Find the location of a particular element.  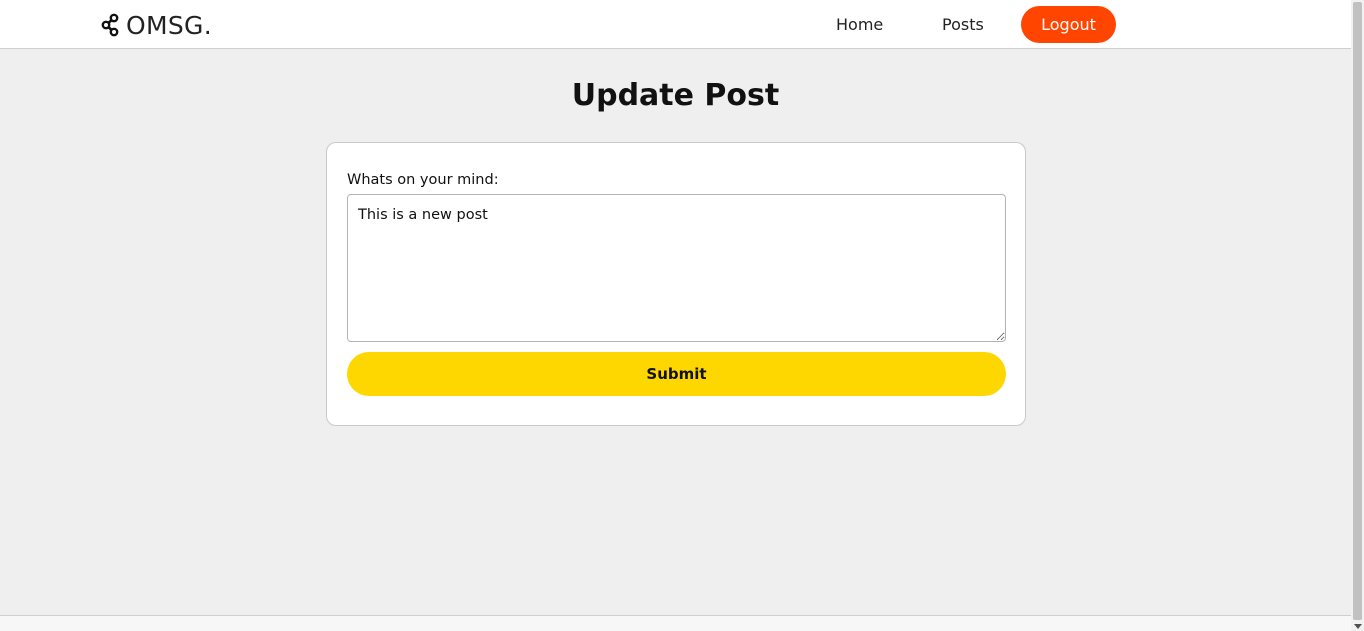

nav-home-link: Home is located at coordinates (859, 24).